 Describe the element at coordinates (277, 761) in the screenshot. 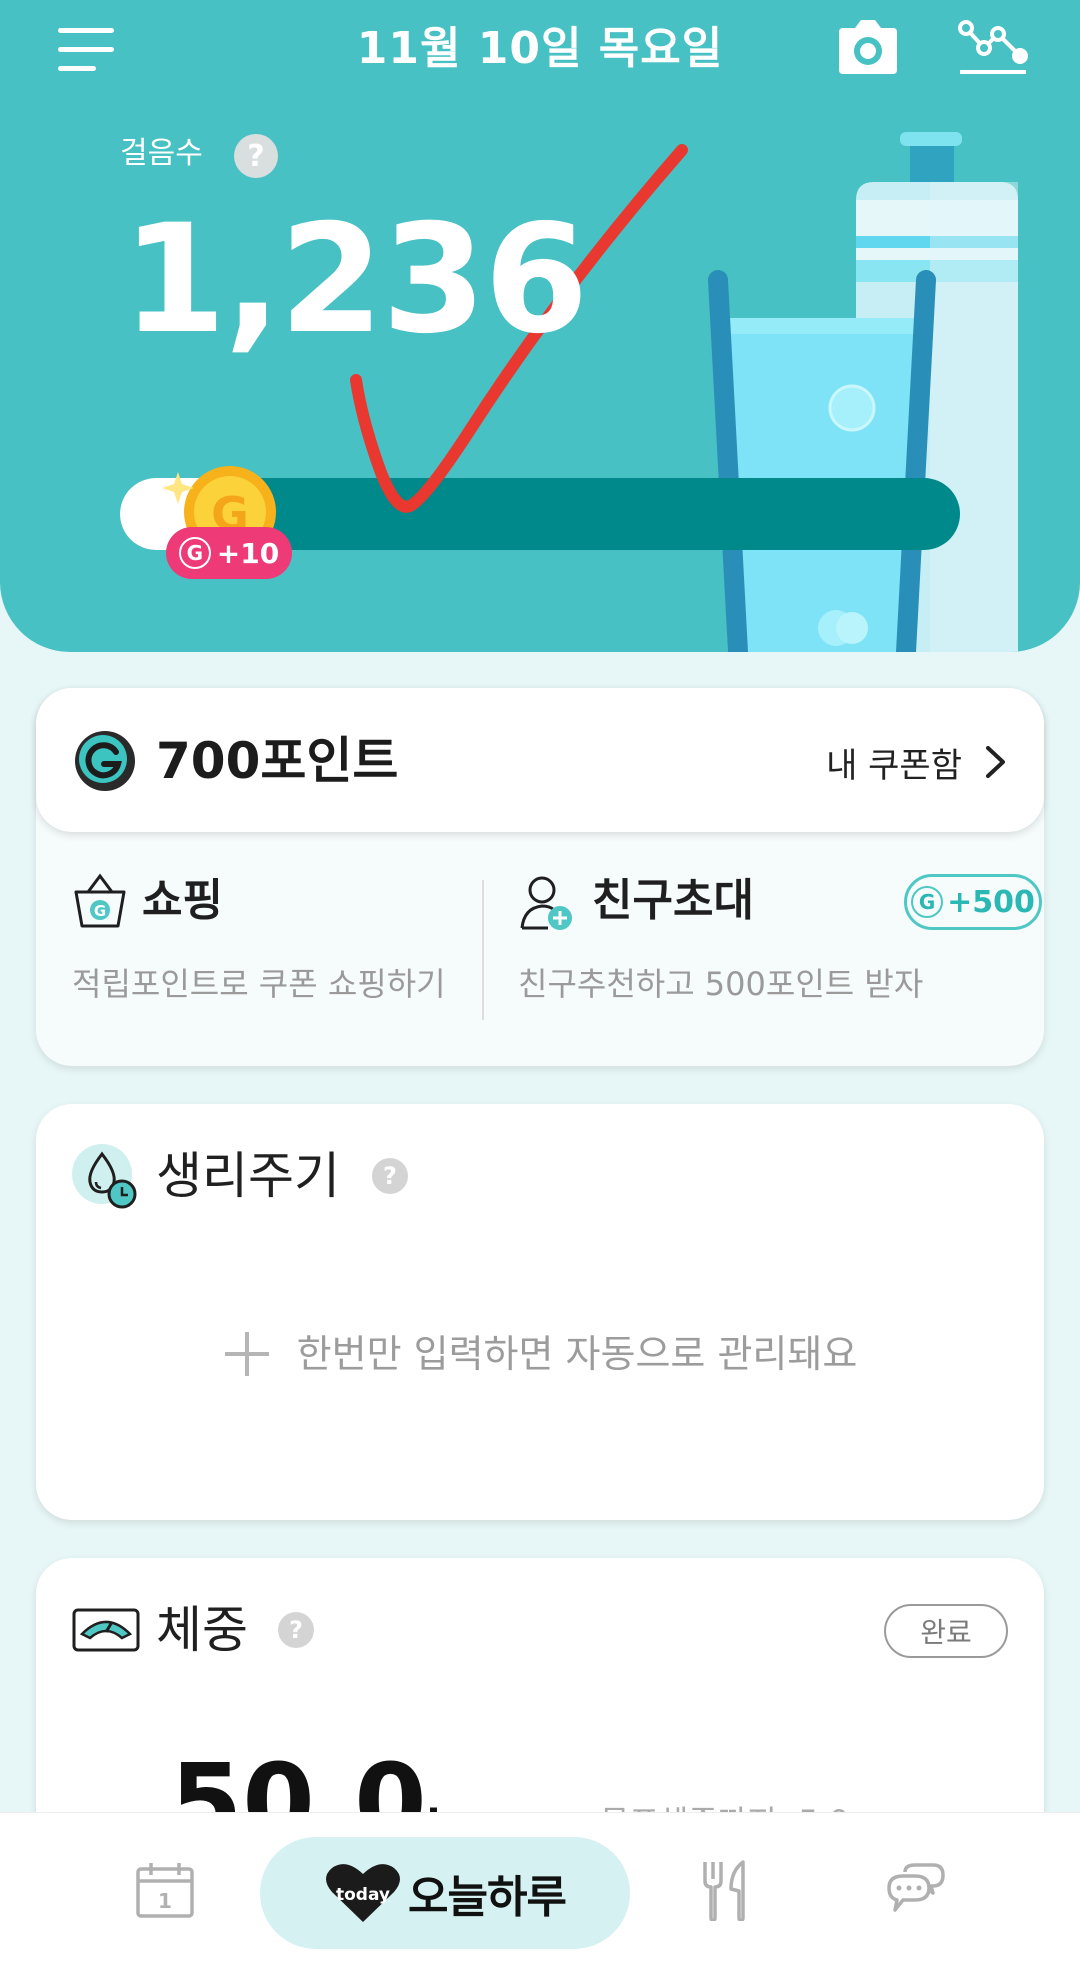

I see `points-value: 700포인트` at that location.